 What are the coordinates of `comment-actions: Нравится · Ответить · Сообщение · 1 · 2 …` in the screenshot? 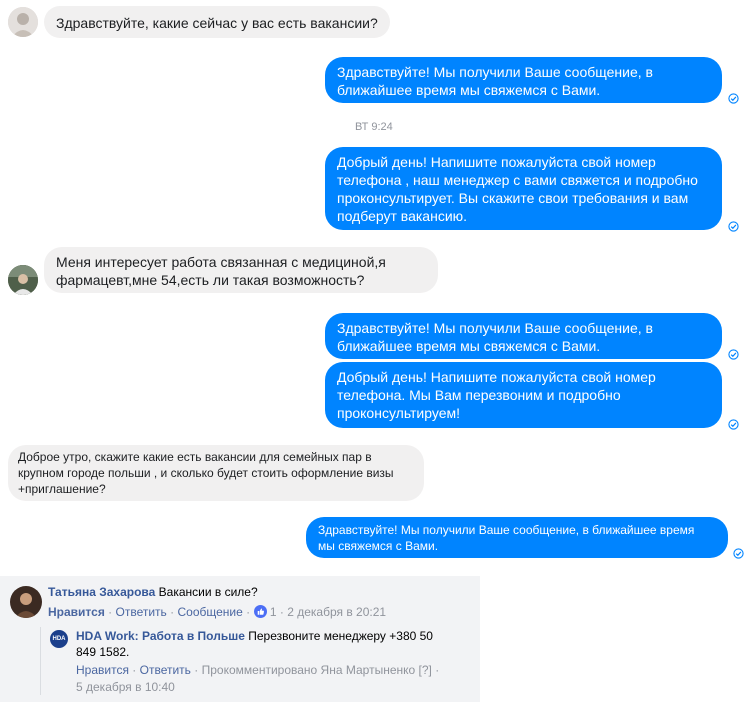 It's located at (217, 612).